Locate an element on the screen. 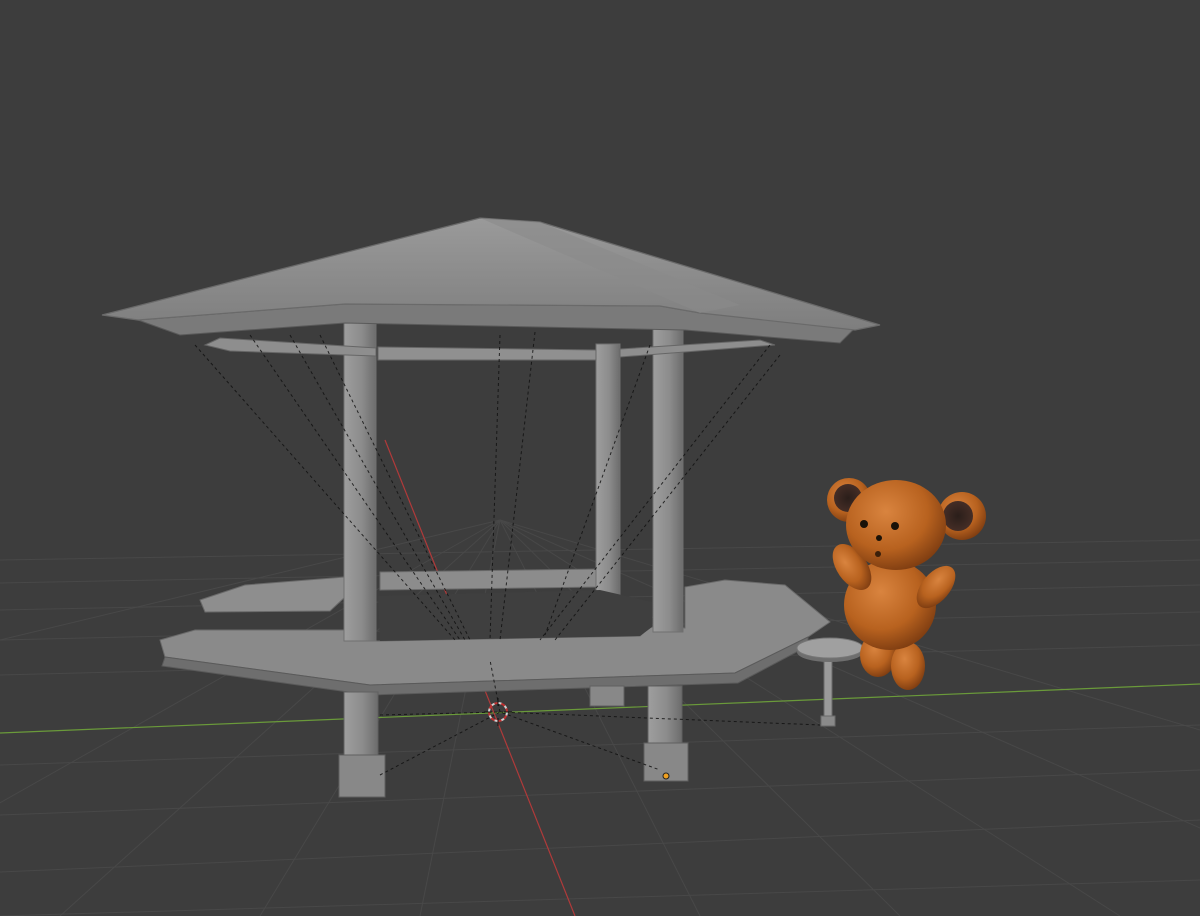  back-bench-inner is located at coordinates (490, 579).